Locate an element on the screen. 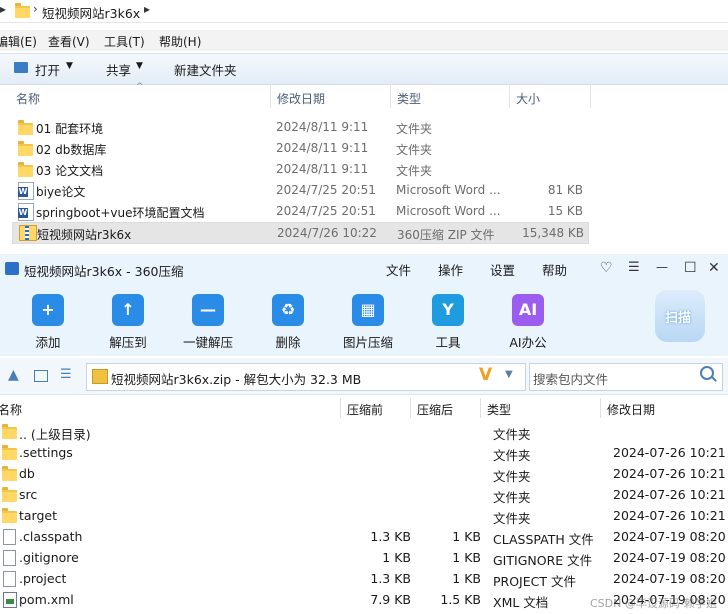  file-icon is located at coordinates (9, 558).